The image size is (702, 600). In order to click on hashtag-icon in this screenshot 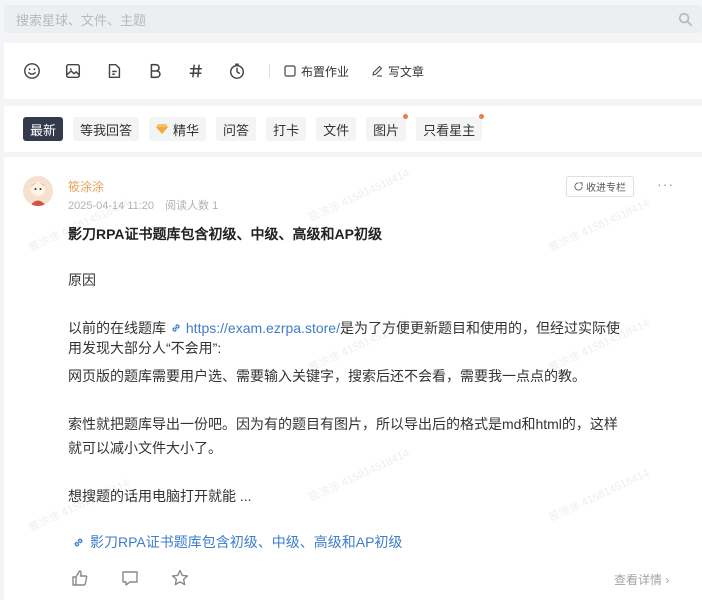, I will do `click(196, 71)`.